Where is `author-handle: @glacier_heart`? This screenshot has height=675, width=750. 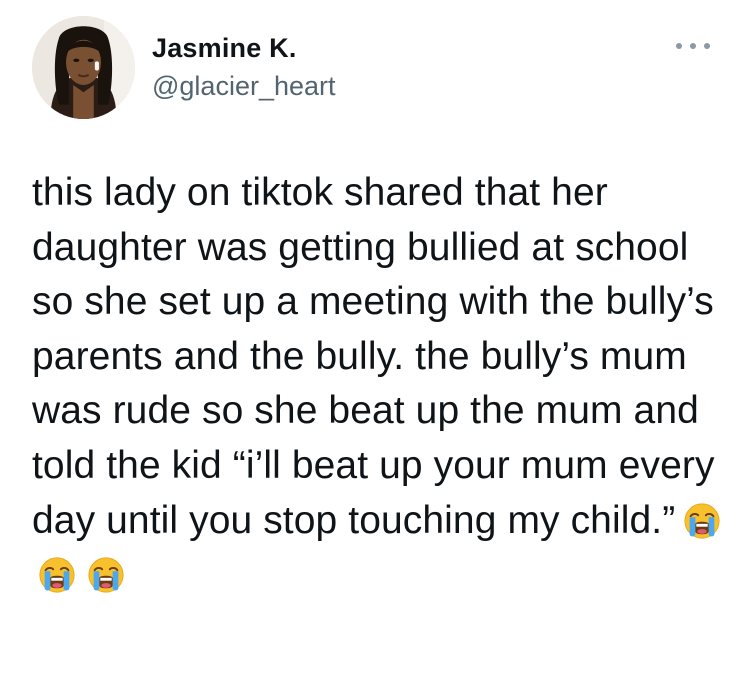 author-handle: @glacier_heart is located at coordinates (244, 86).